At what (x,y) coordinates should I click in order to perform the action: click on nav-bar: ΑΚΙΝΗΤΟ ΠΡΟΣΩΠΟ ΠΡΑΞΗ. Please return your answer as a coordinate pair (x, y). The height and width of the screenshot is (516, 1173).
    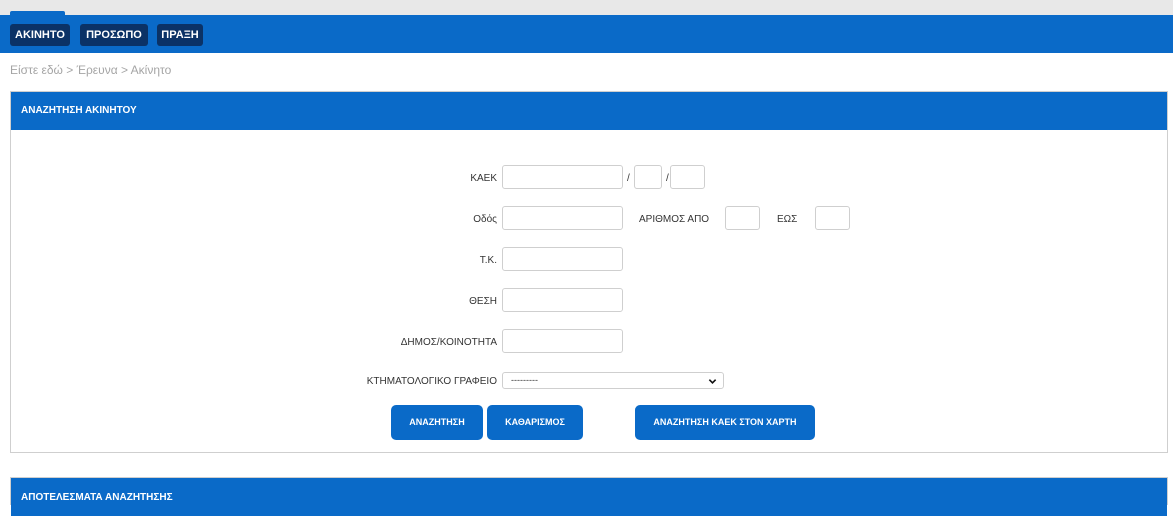
    Looking at the image, I should click on (586, 34).